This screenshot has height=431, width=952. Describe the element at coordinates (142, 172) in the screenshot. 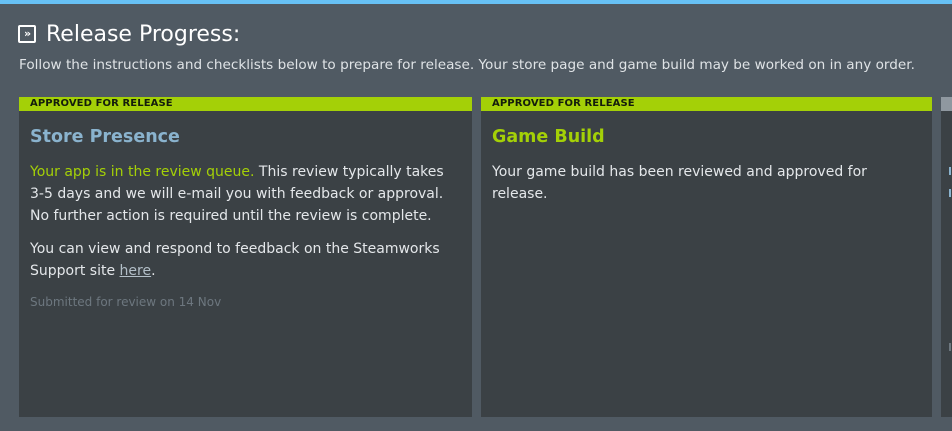

I see `review-queue-highlight: Your app is in the review queue.` at that location.